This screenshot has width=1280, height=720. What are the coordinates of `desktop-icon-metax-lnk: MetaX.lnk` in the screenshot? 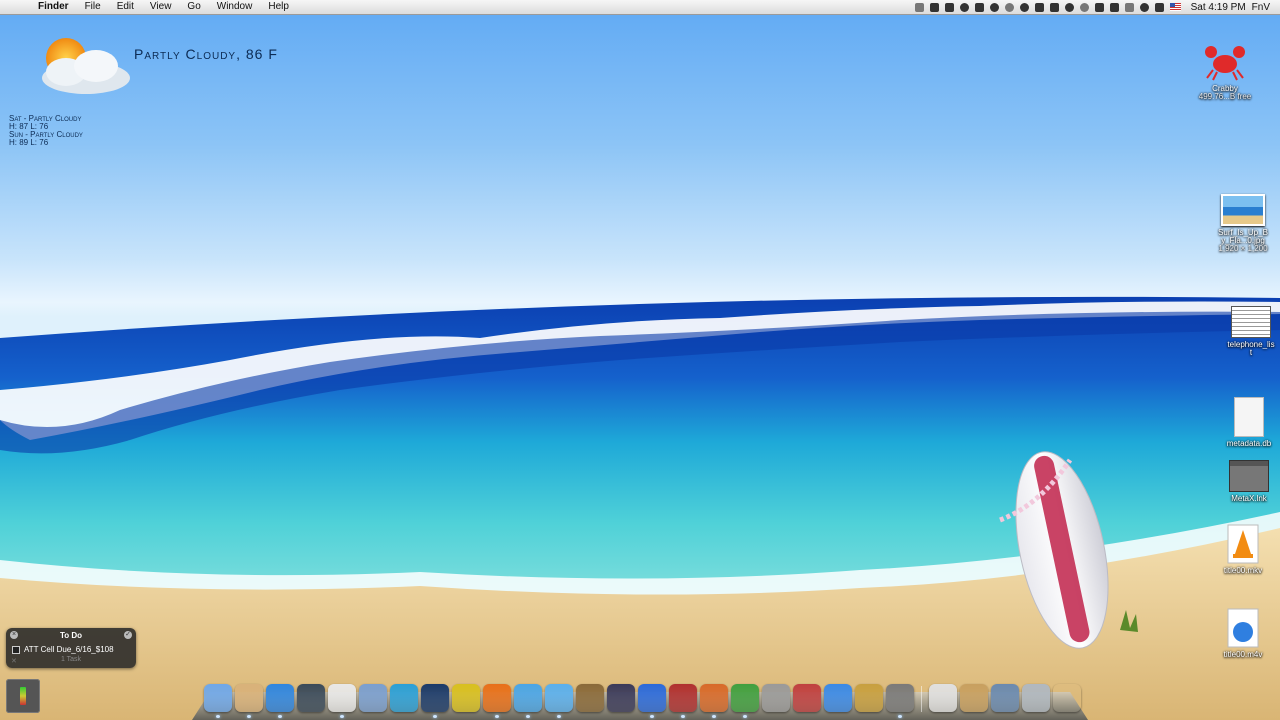 It's located at (1248, 481).